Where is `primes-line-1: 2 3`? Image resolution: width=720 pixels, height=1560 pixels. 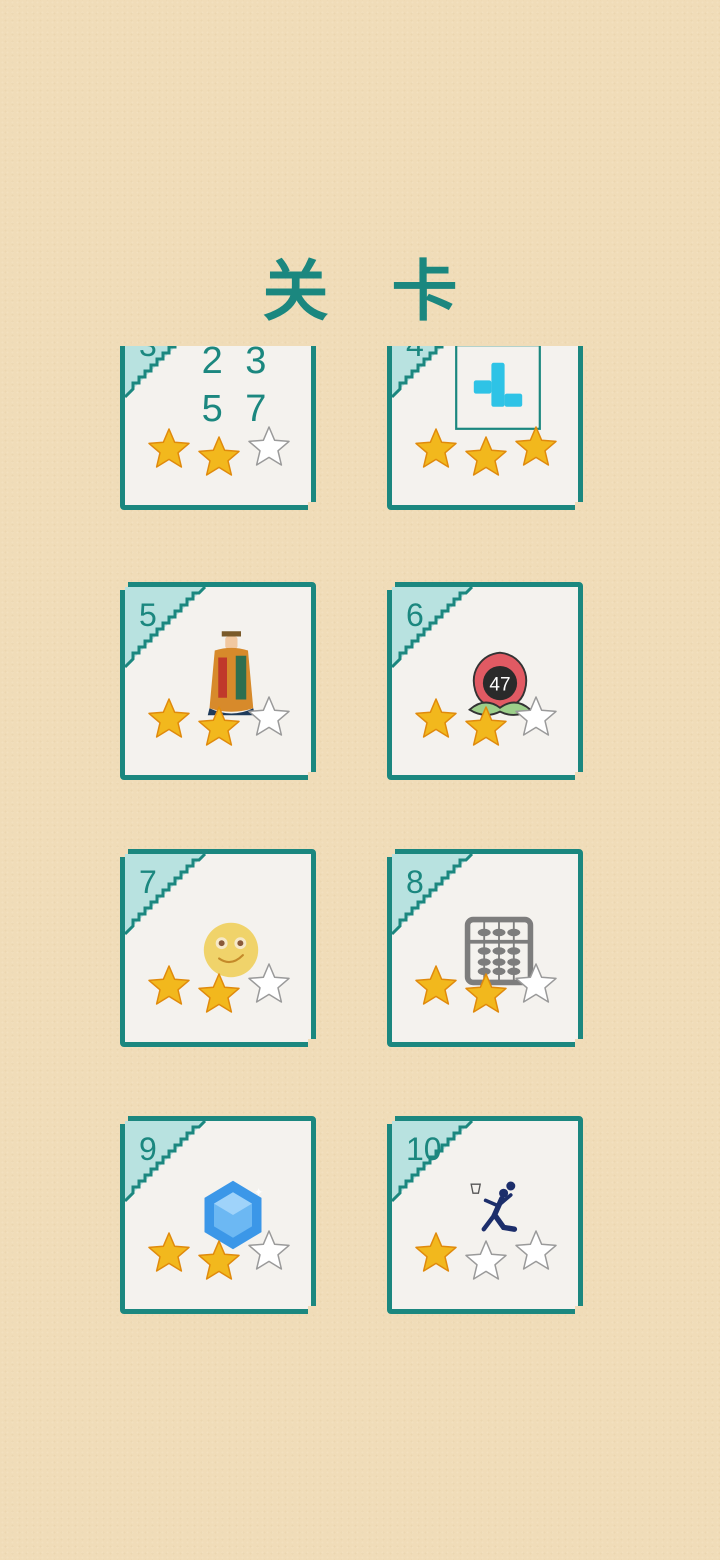 primes-line-1: 2 3 is located at coordinates (237, 364).